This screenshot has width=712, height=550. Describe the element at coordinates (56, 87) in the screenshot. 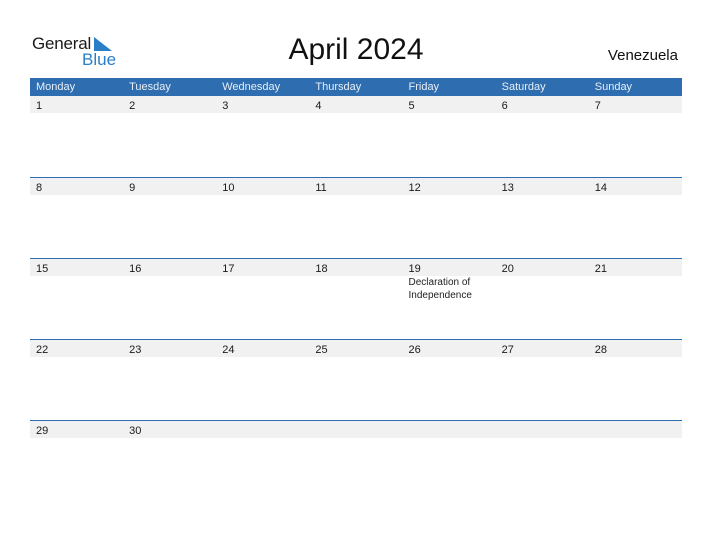

I see `weekday-monday: Monday` at that location.